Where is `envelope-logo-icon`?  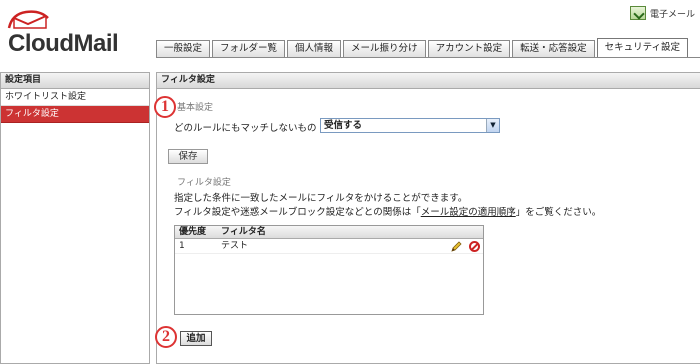
envelope-logo-icon is located at coordinates (28, 19).